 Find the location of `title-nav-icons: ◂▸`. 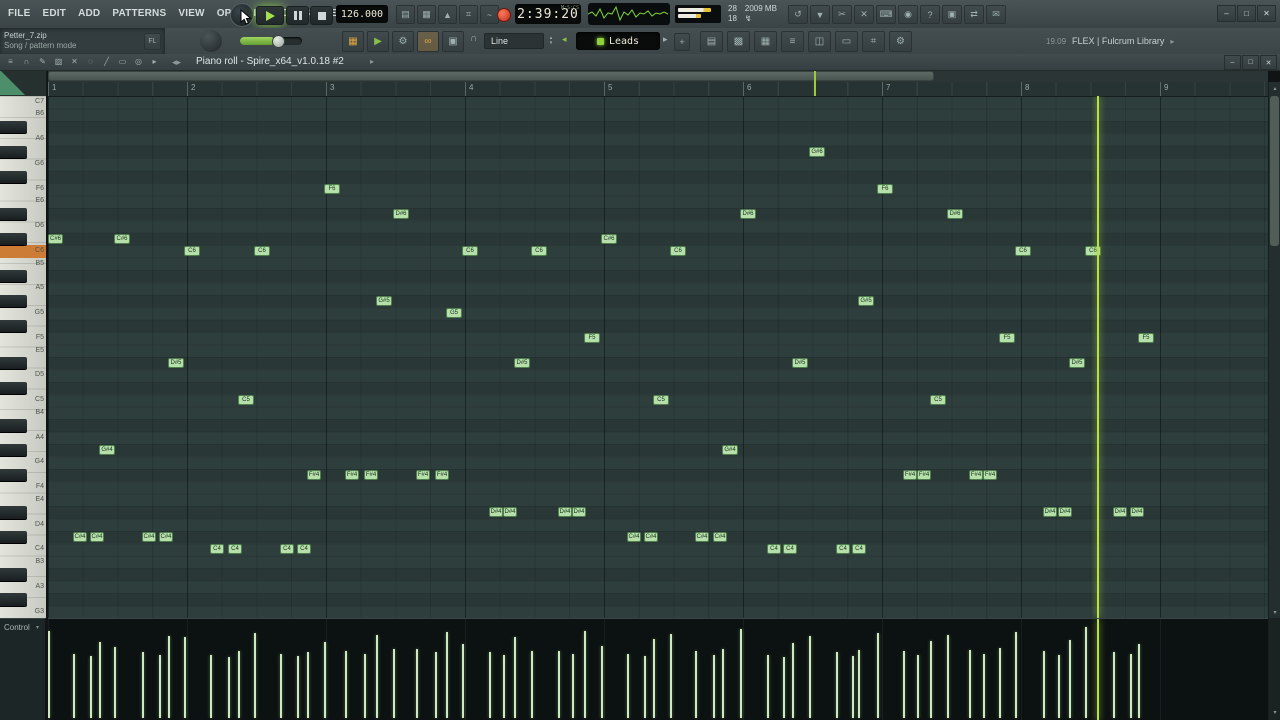

title-nav-icons: ◂▸ is located at coordinates (176, 62).